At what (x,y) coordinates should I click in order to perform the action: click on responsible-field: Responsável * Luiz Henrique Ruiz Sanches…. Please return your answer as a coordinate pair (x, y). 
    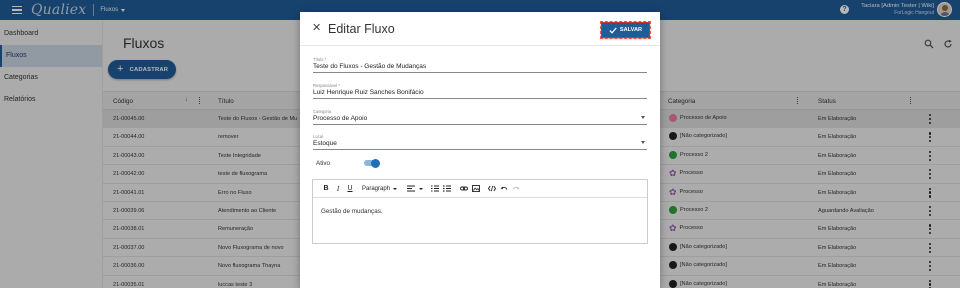
    Looking at the image, I should click on (480, 91).